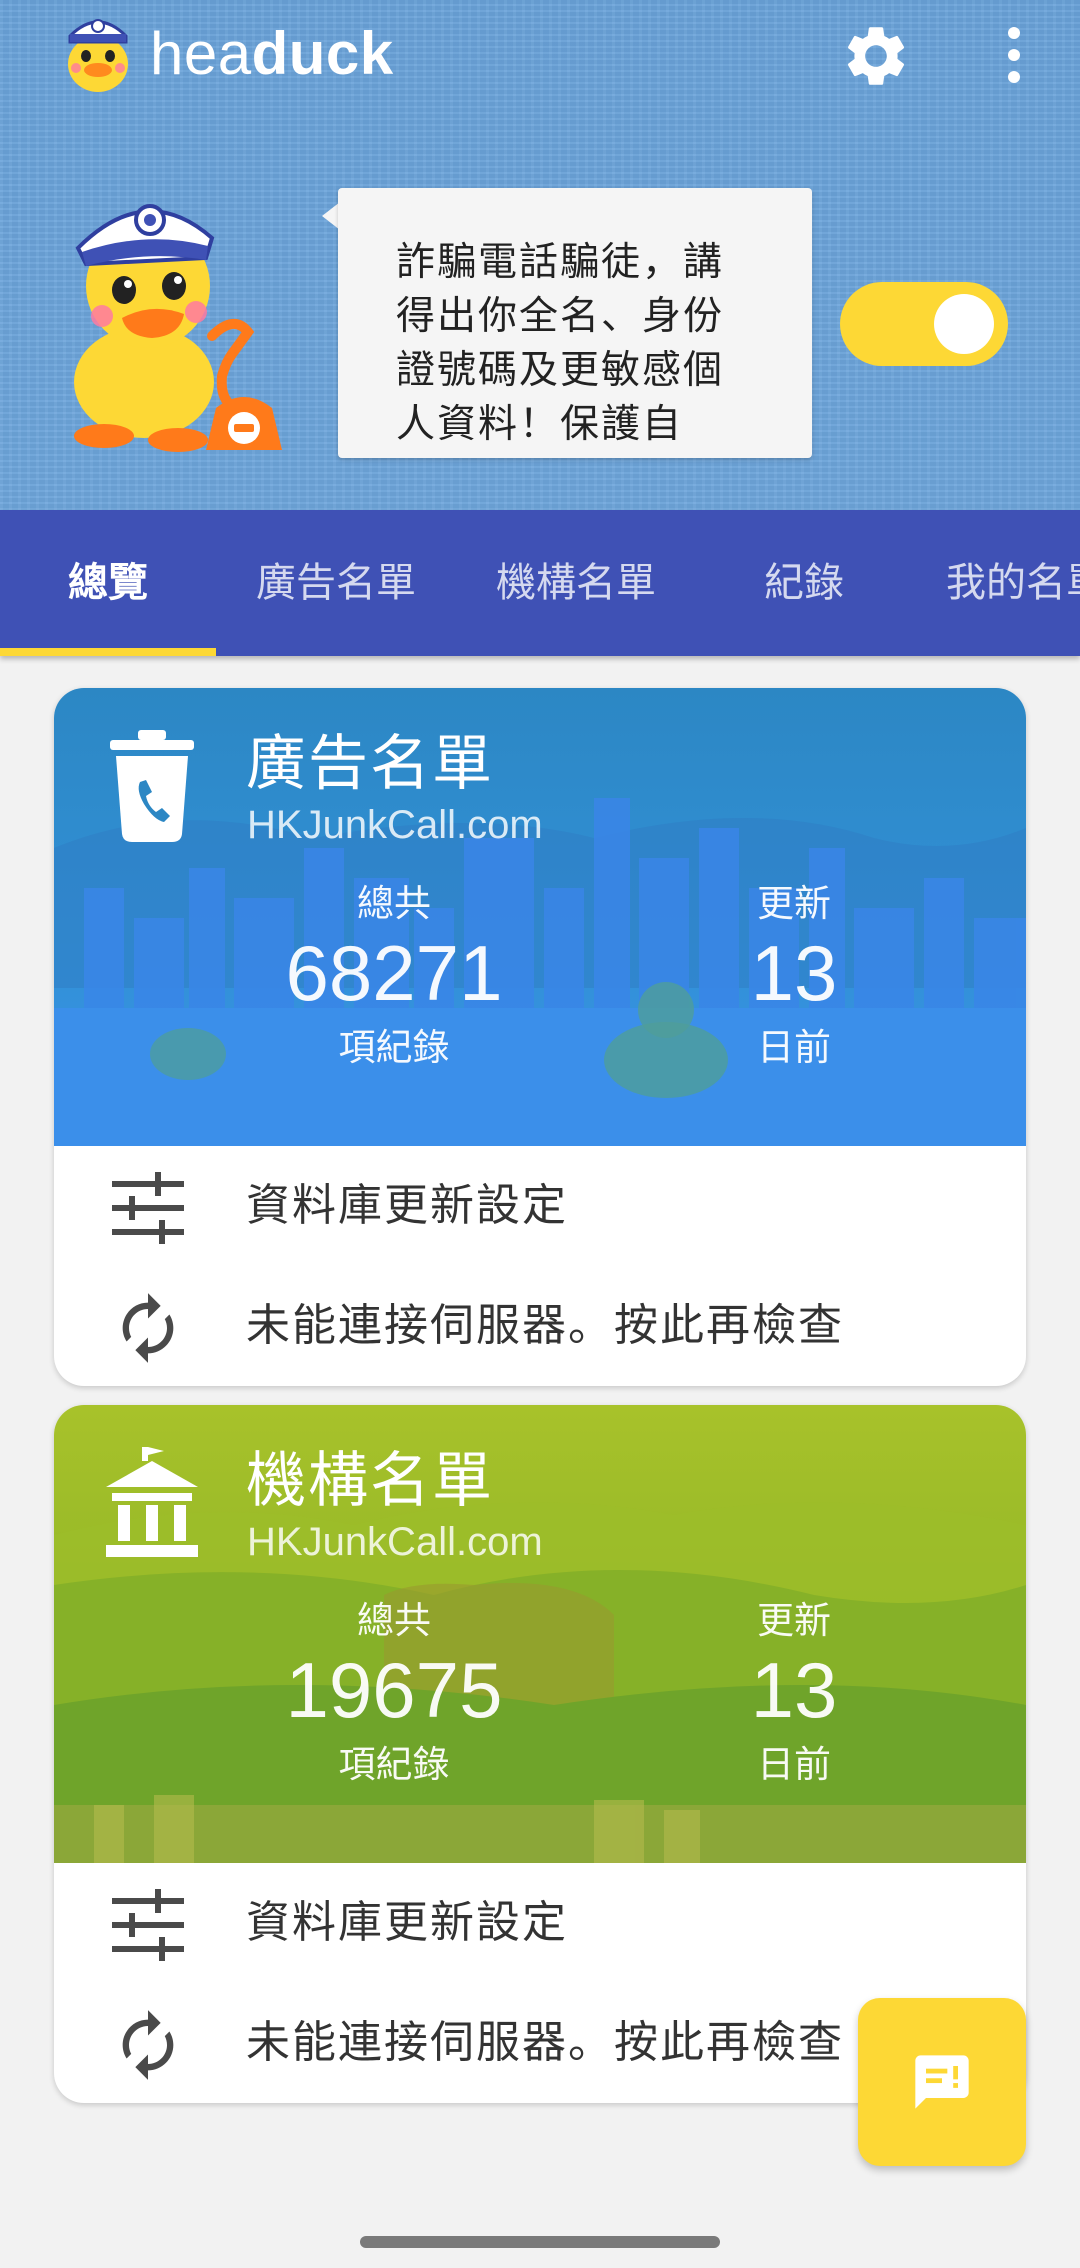 Image resolution: width=1080 pixels, height=2268 pixels. I want to click on tab-bar: 總覽 廣告名單 機構名單 紀錄 我的名單, so click(540, 583).